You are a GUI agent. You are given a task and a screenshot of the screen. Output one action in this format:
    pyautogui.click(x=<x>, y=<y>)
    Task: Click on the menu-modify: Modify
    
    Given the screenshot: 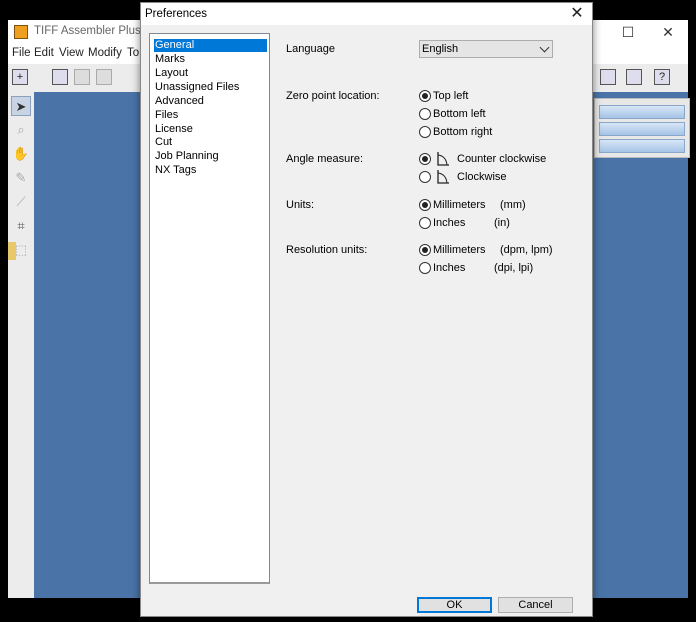 What is the action you would take?
    pyautogui.click(x=105, y=53)
    